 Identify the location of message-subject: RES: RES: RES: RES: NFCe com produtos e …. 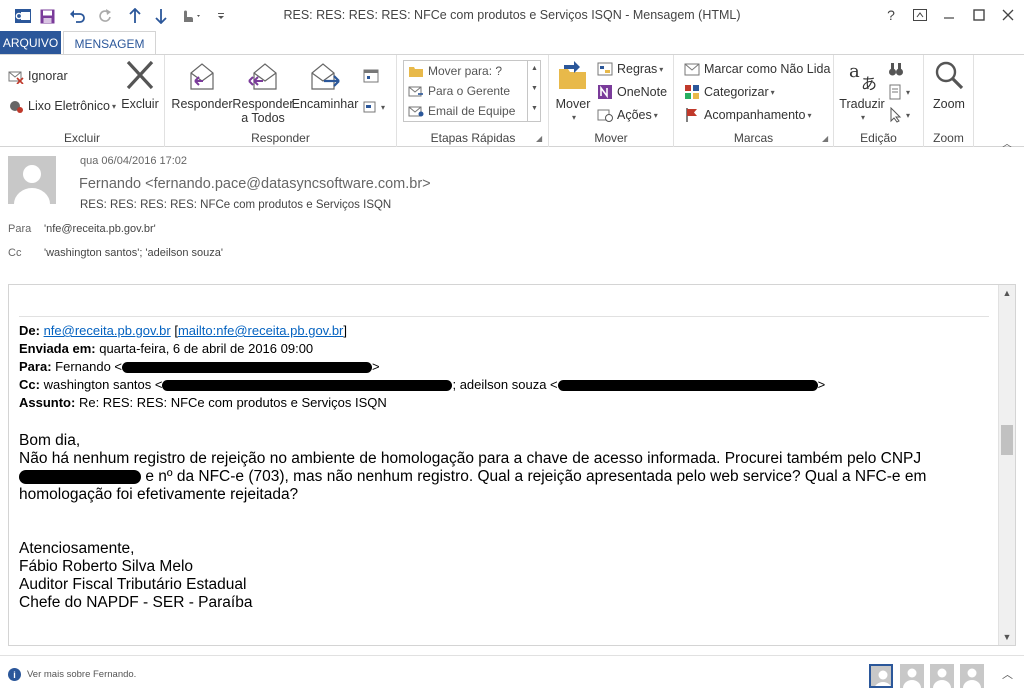
(236, 205).